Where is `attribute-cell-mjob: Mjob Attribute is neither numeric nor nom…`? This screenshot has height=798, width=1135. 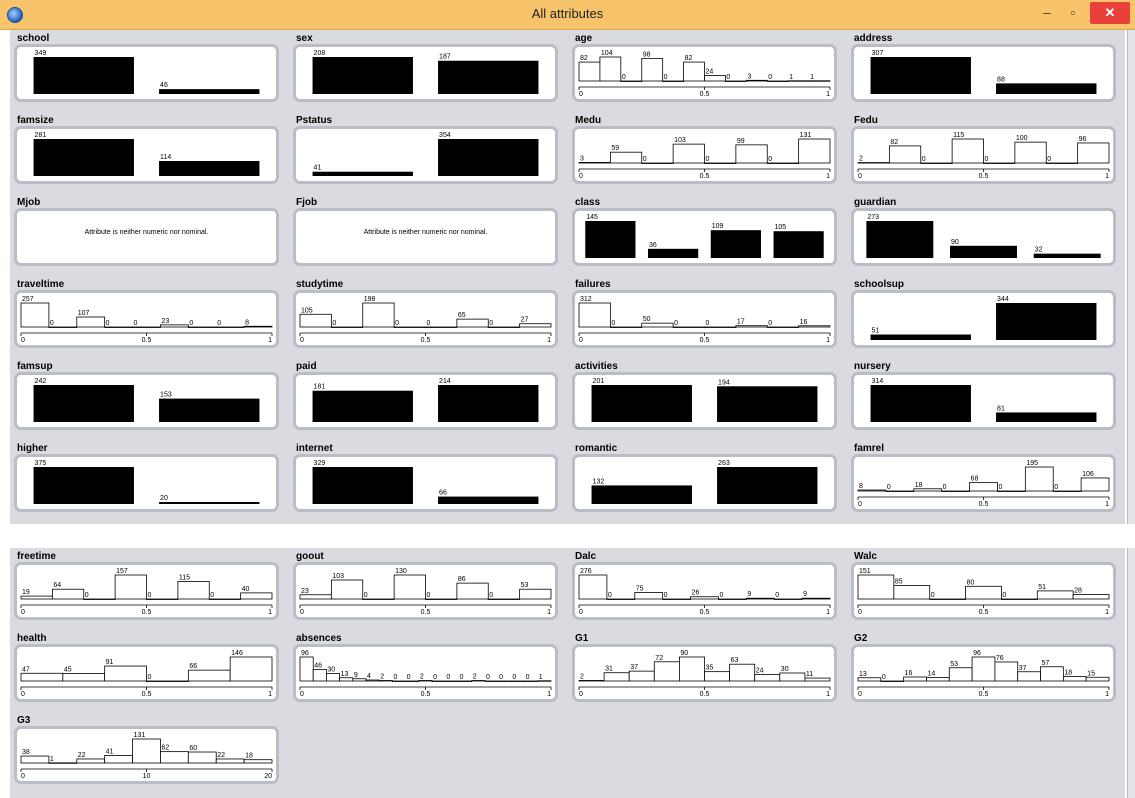 attribute-cell-mjob: Mjob Attribute is neither numeric nor nom… is located at coordinates (149, 235).